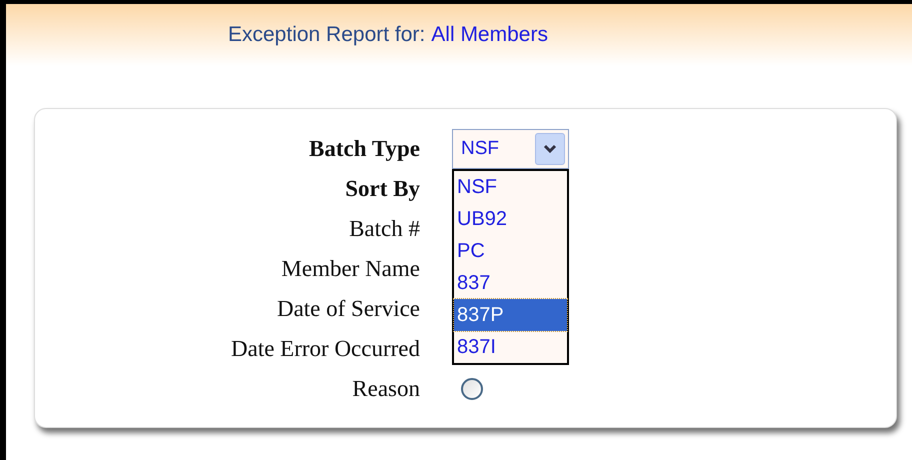  Describe the element at coordinates (384, 228) in the screenshot. I see `sort-option-label: Batch #` at that location.